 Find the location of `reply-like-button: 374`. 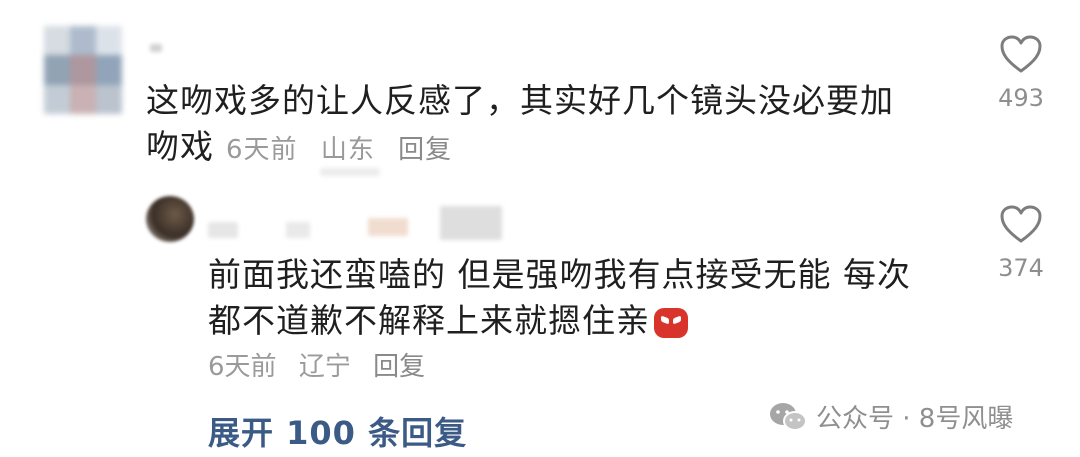

reply-like-button: 374 is located at coordinates (1021, 243).